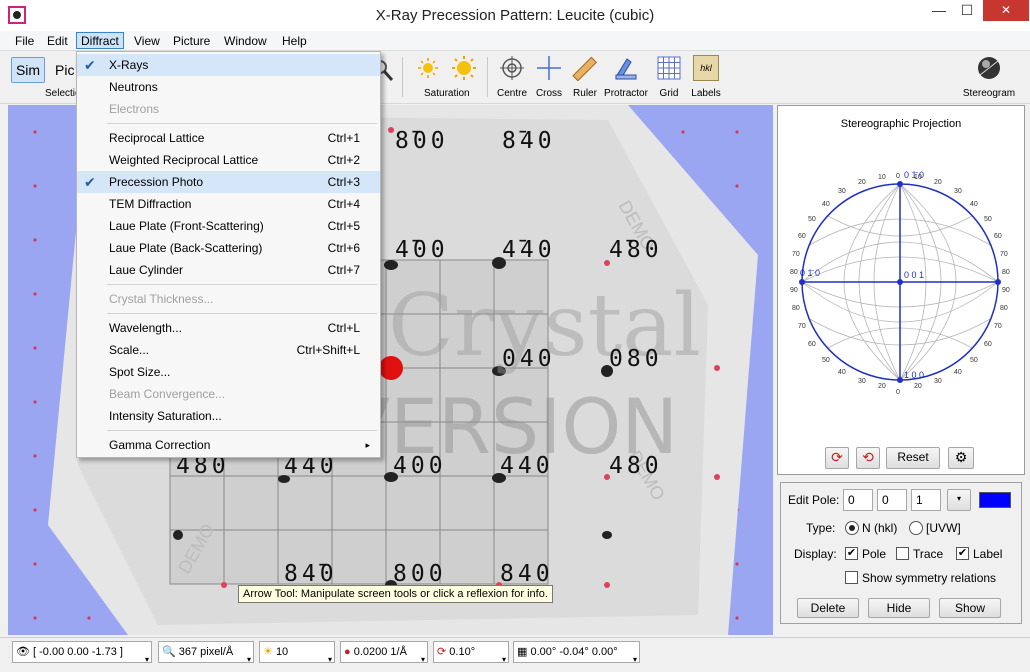  What do you see at coordinates (1006, 290) in the screenshot?
I see `tick-label: 90` at bounding box center [1006, 290].